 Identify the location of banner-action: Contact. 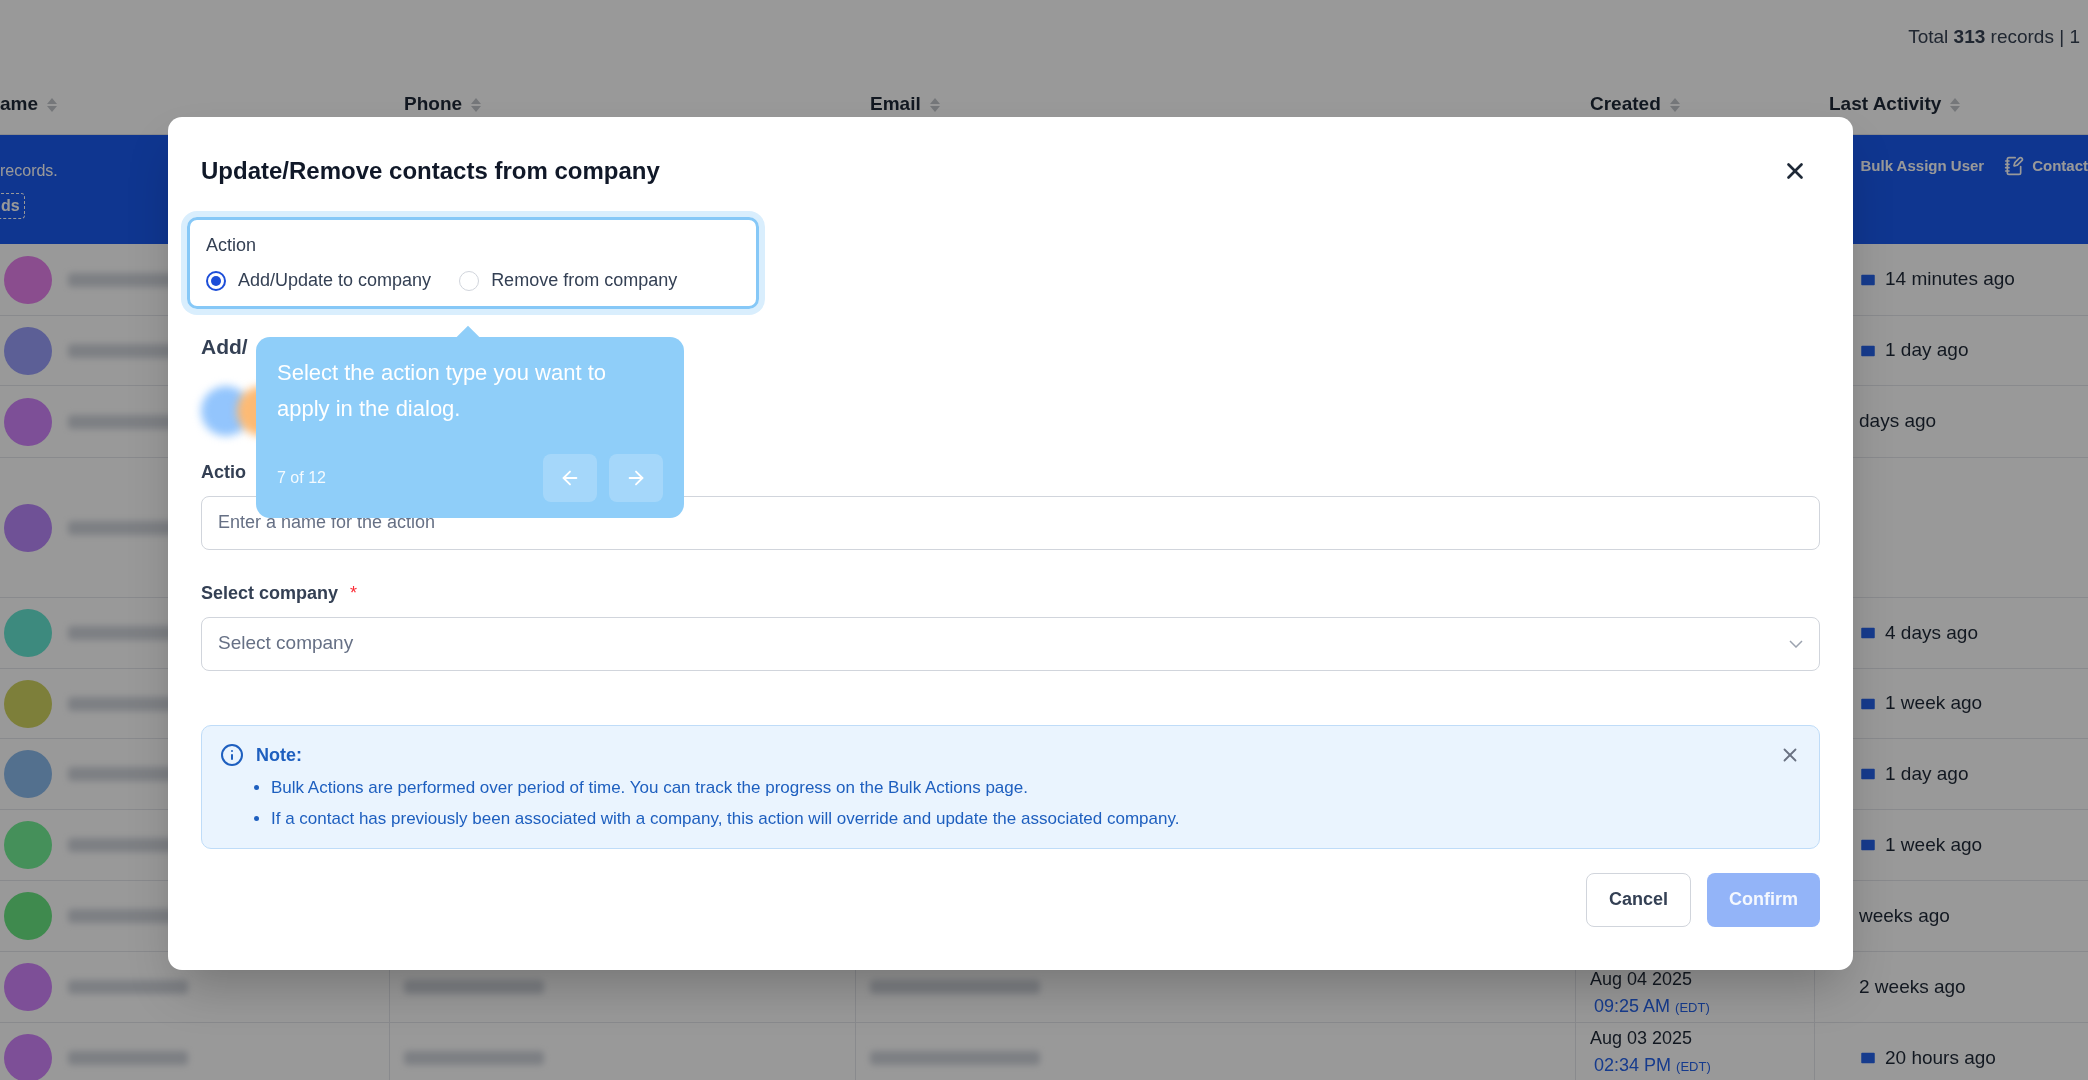
(2046, 166).